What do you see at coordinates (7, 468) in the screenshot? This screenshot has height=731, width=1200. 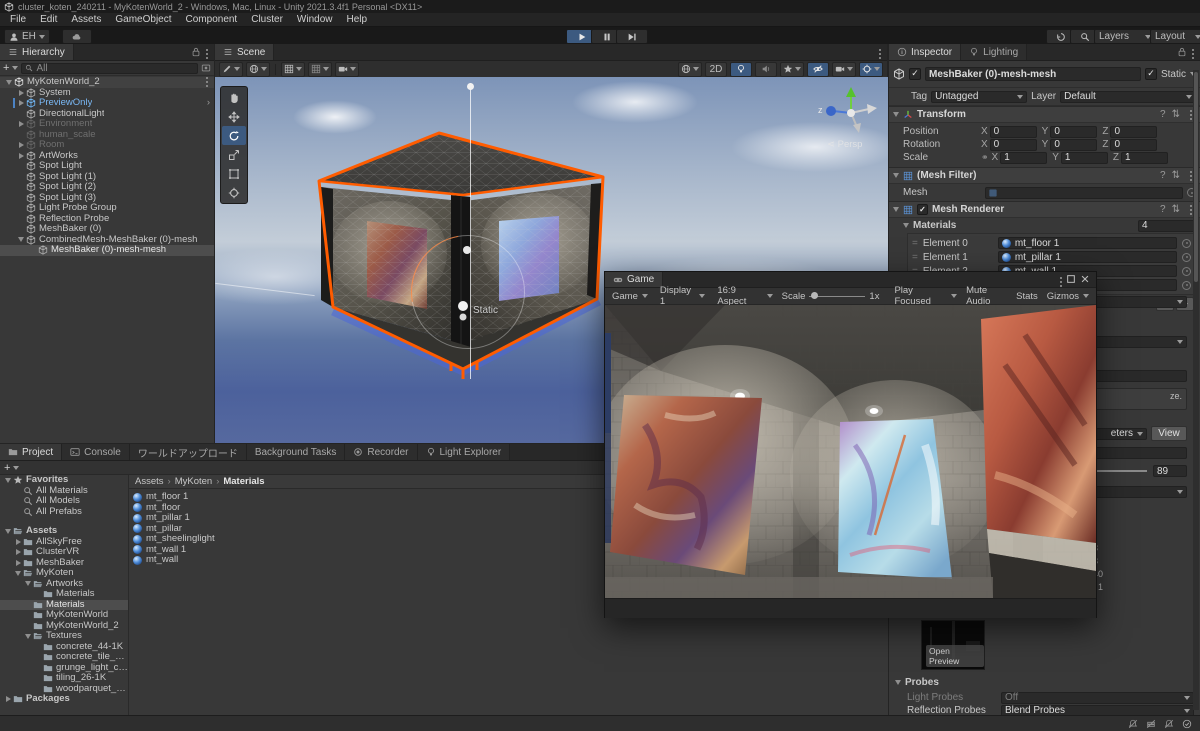 I see `project-create-button: +` at bounding box center [7, 468].